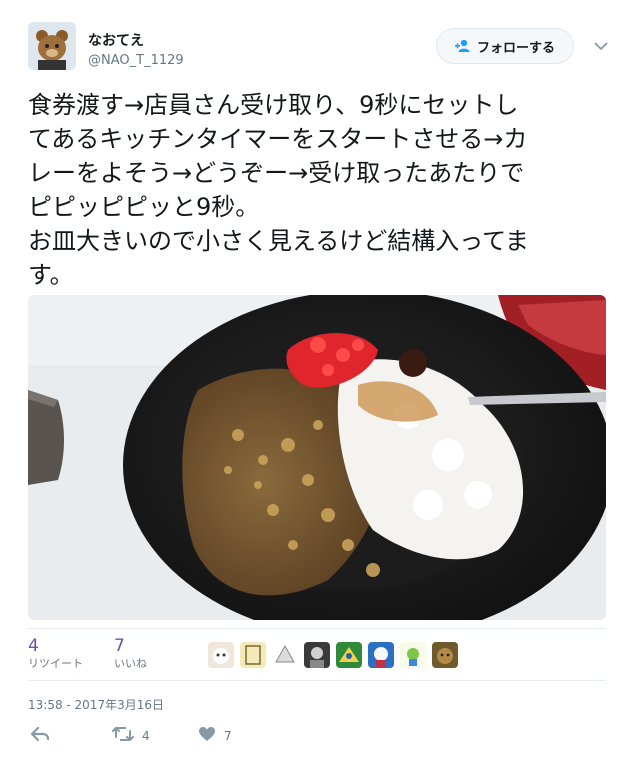 This screenshot has width=640, height=775. Describe the element at coordinates (333, 655) in the screenshot. I see `liker-avatars` at that location.